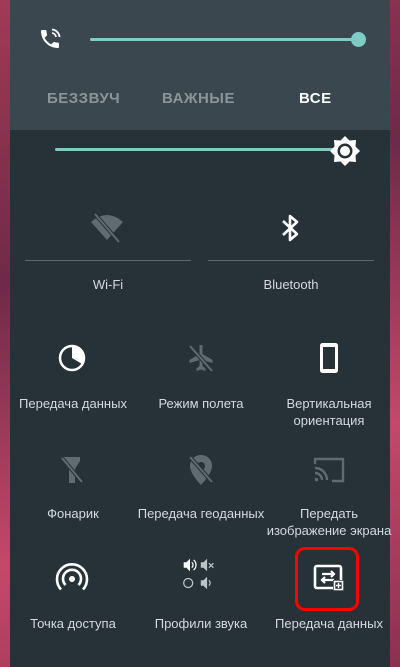 The width and height of the screenshot is (400, 667). I want to click on mode-all: ВСЕ, so click(315, 98).